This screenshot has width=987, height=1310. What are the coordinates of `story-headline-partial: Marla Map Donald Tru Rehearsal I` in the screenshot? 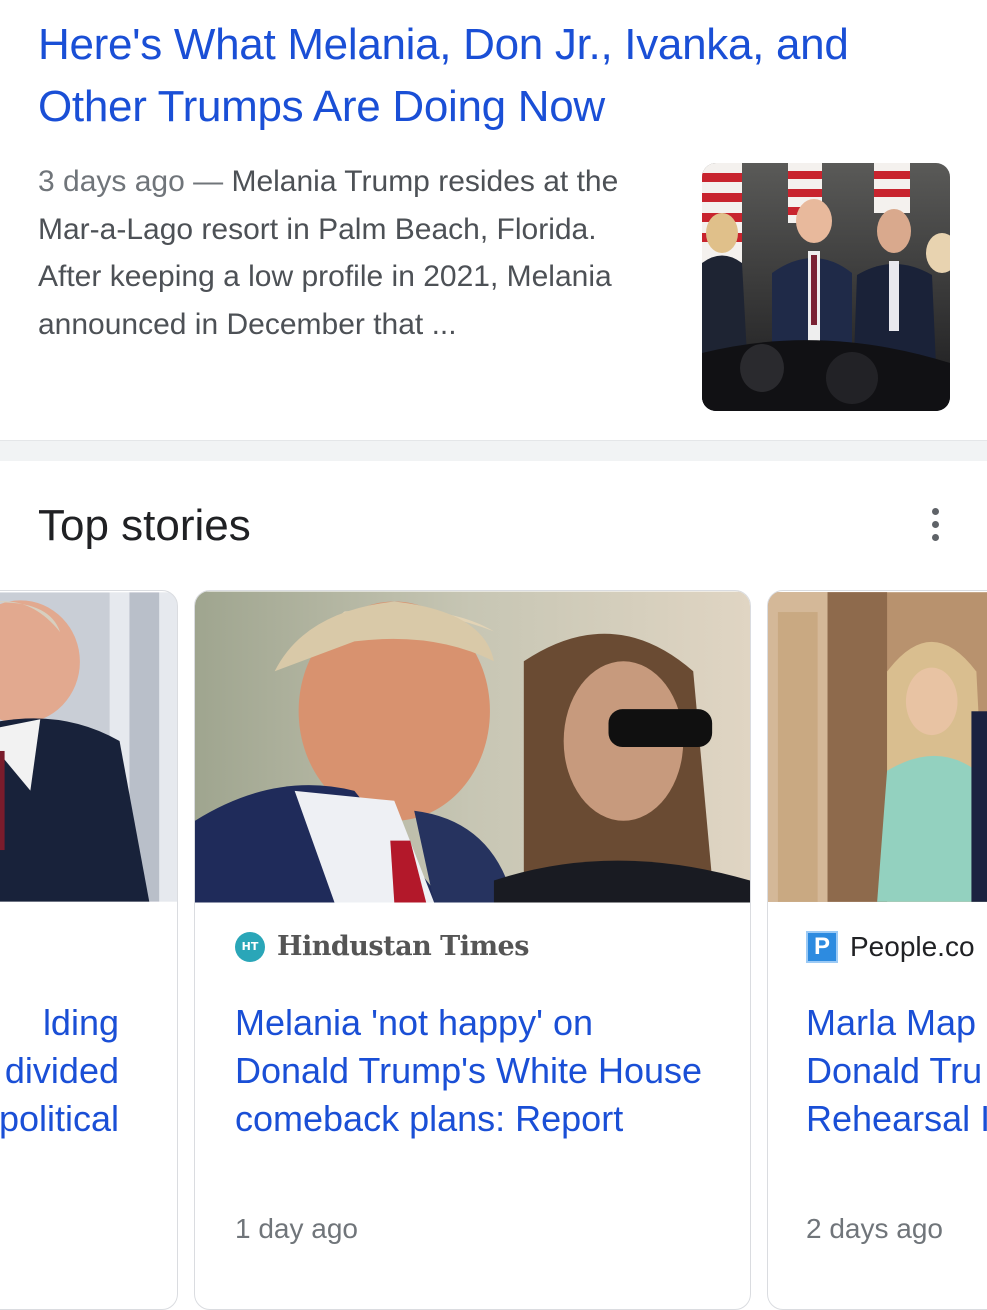 It's located at (896, 1071).